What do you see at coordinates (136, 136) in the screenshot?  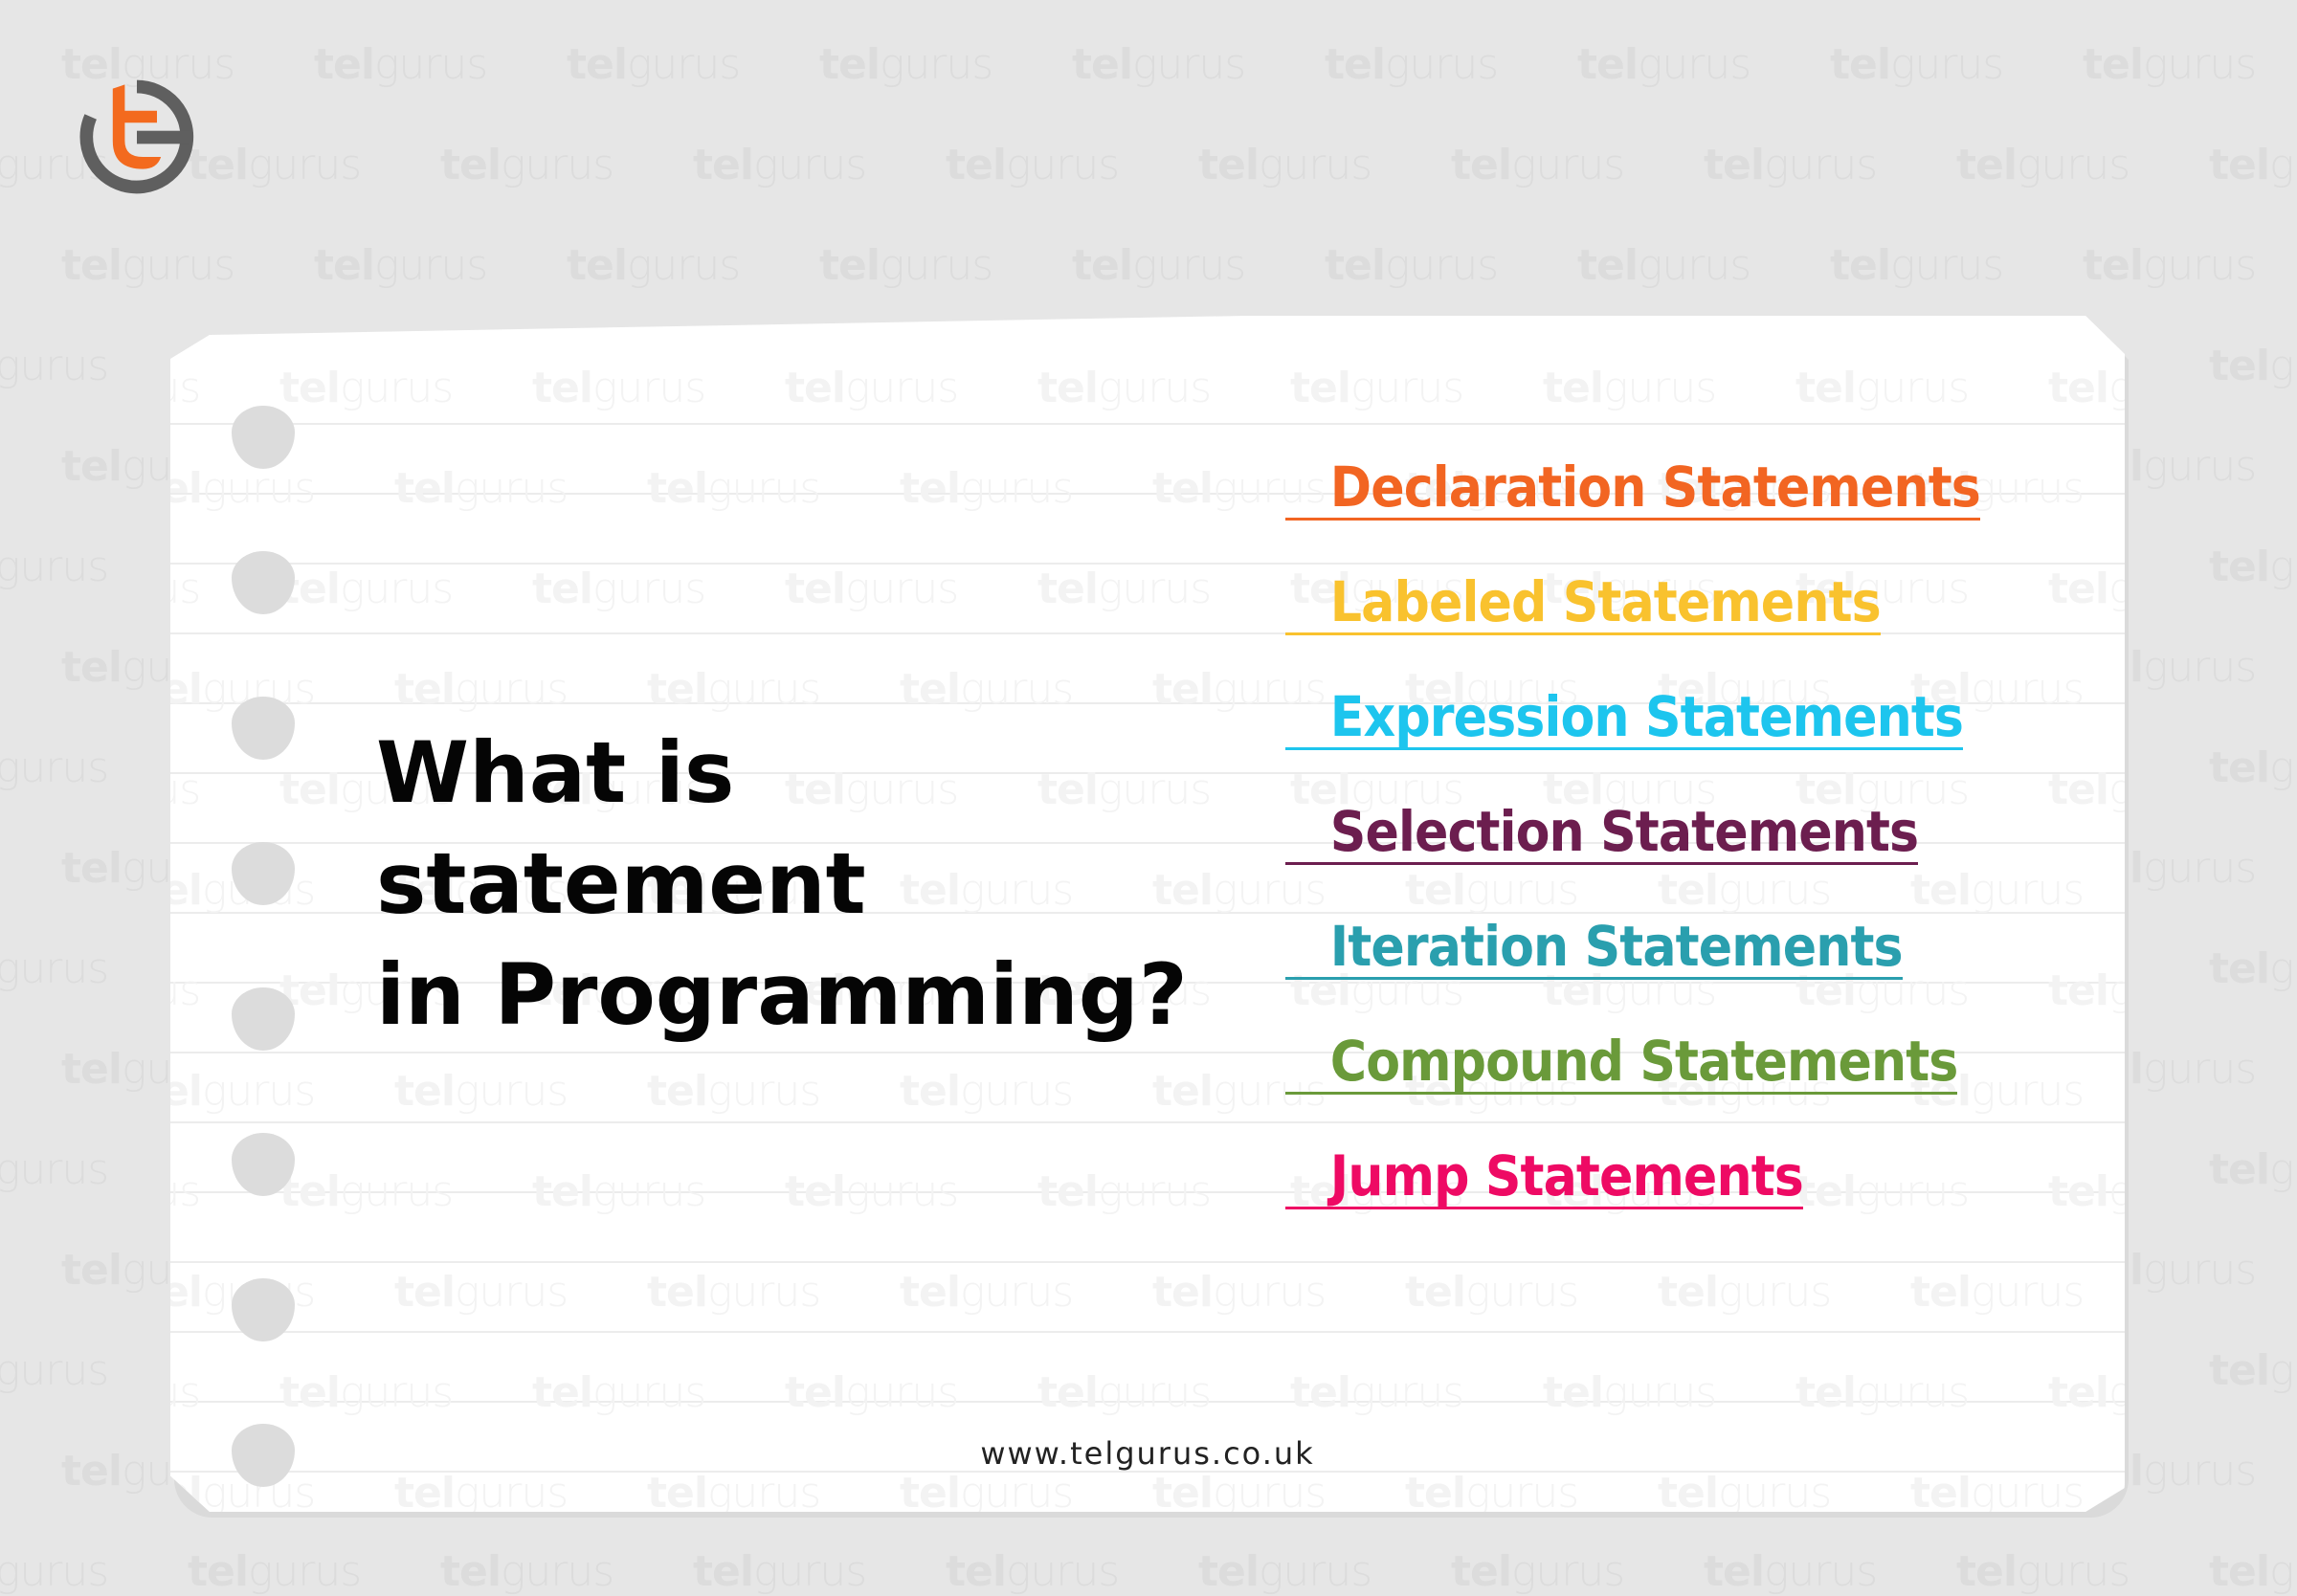 I see `telgurus-logo-icon` at bounding box center [136, 136].